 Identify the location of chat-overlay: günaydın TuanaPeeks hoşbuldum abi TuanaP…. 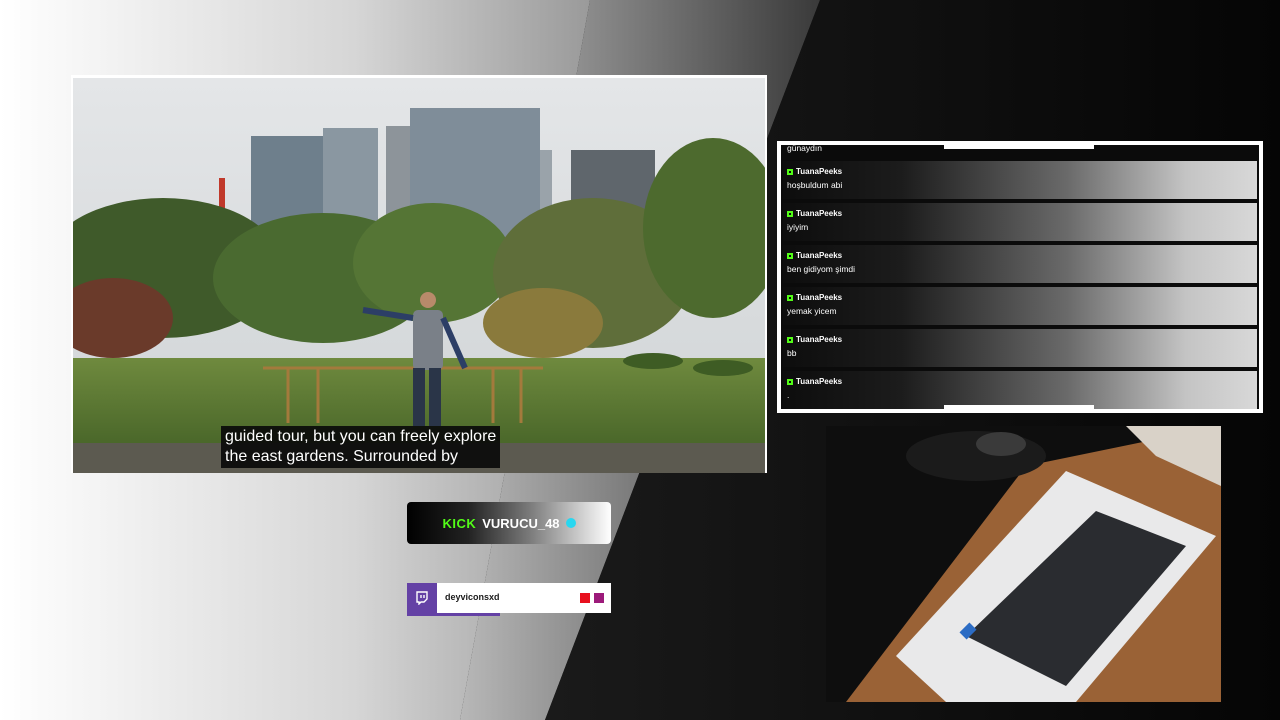
(1020, 277).